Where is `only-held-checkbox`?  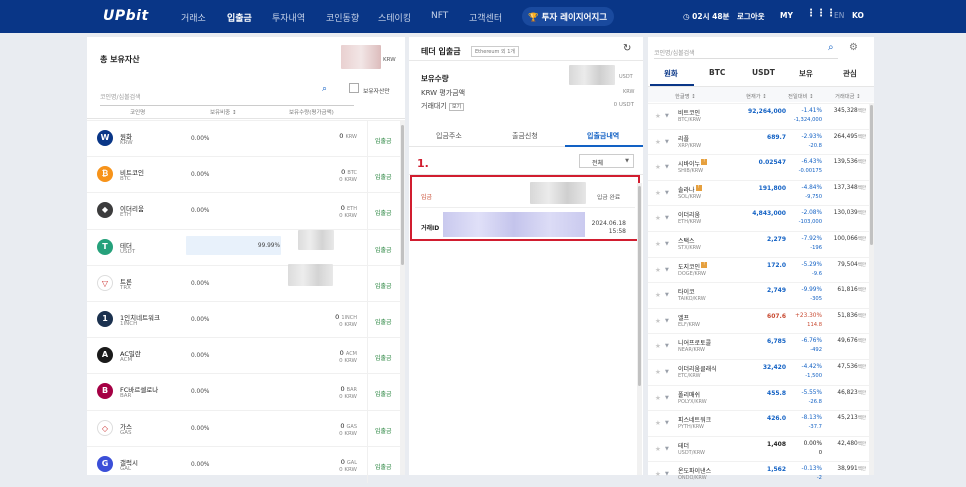 only-held-checkbox is located at coordinates (354, 88).